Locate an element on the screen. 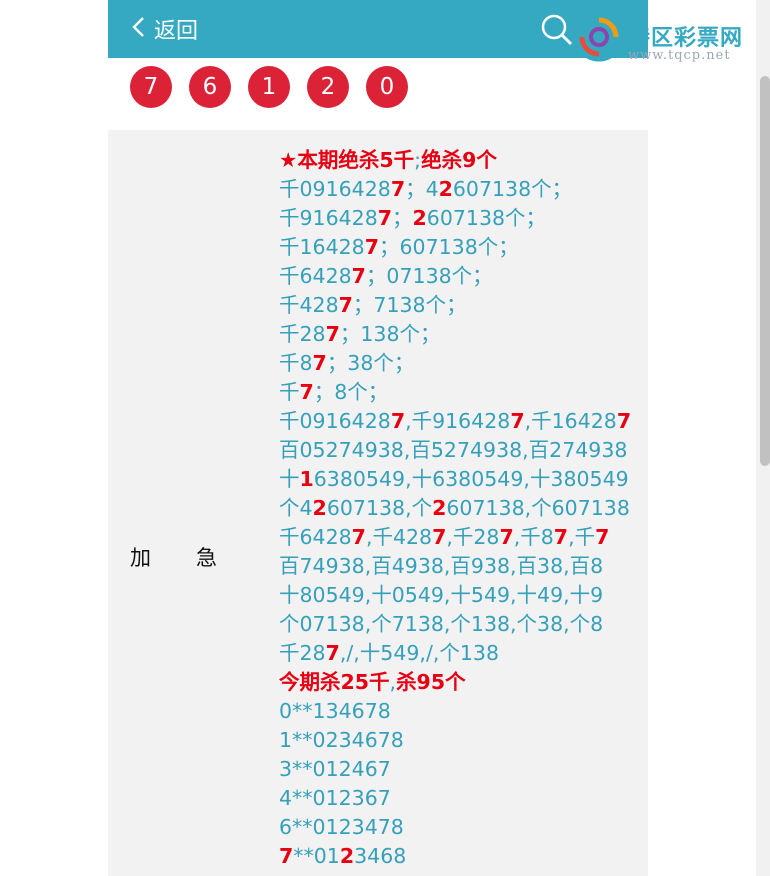 The image size is (770, 876). highlight-text: ★本期绝杀5千 is located at coordinates (347, 160).